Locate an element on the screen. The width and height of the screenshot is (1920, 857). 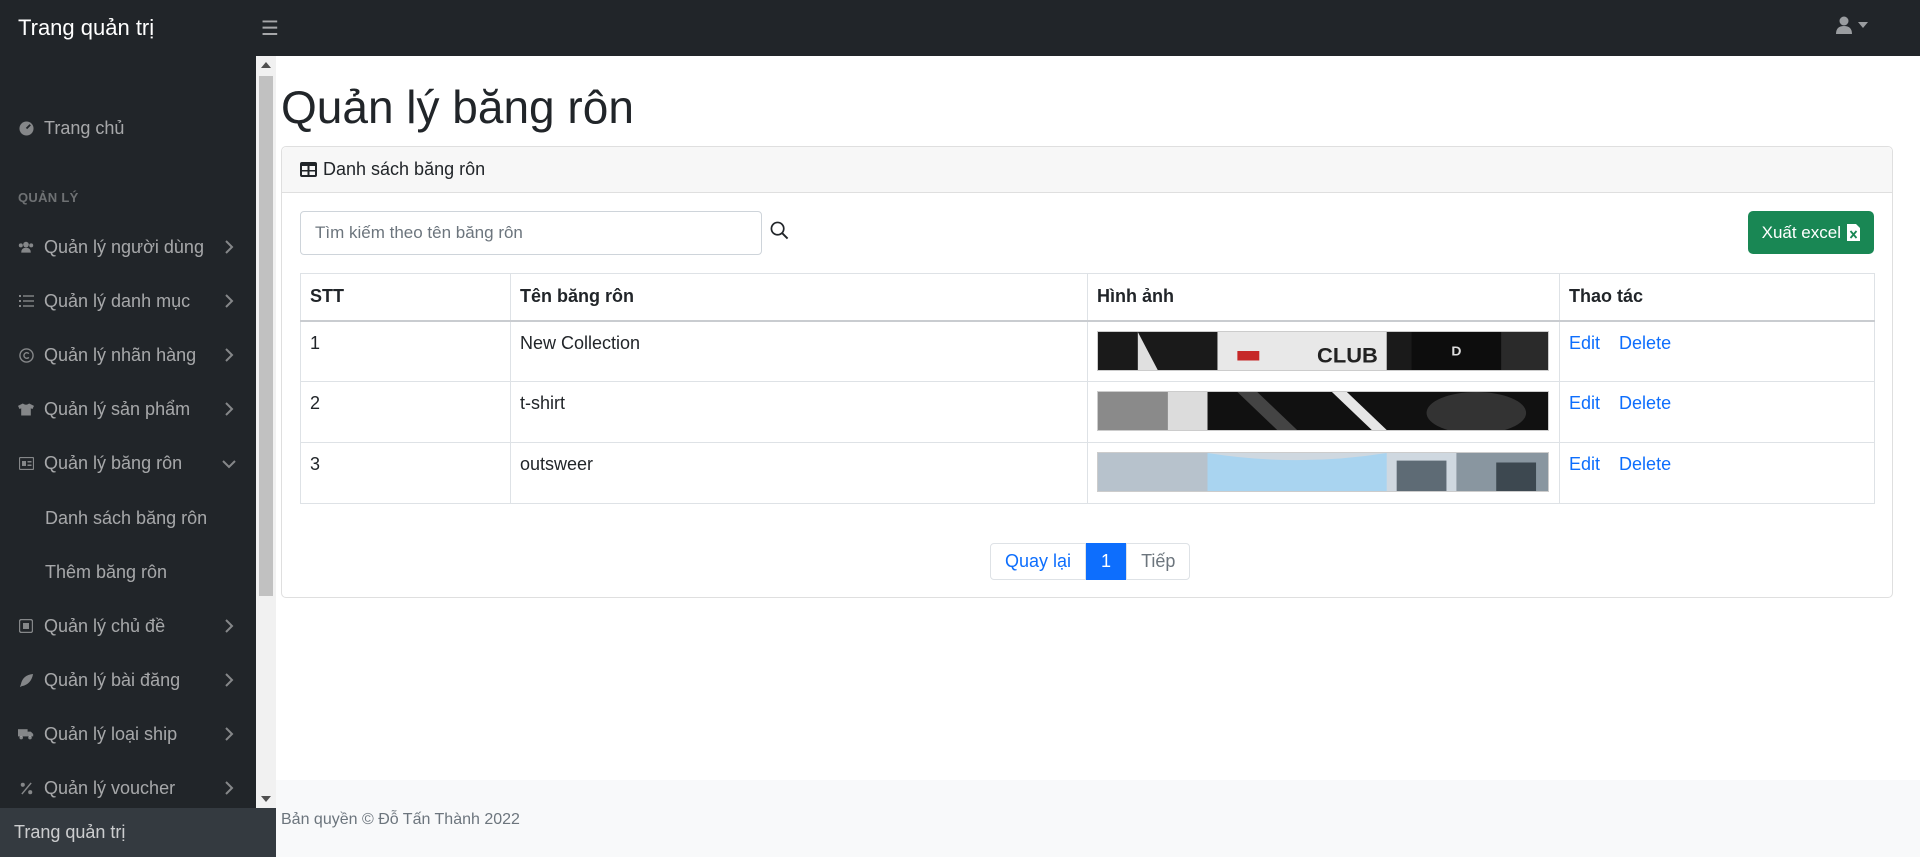
sidebar-item-posts: Quản lý bài đăng is located at coordinates (128, 680).